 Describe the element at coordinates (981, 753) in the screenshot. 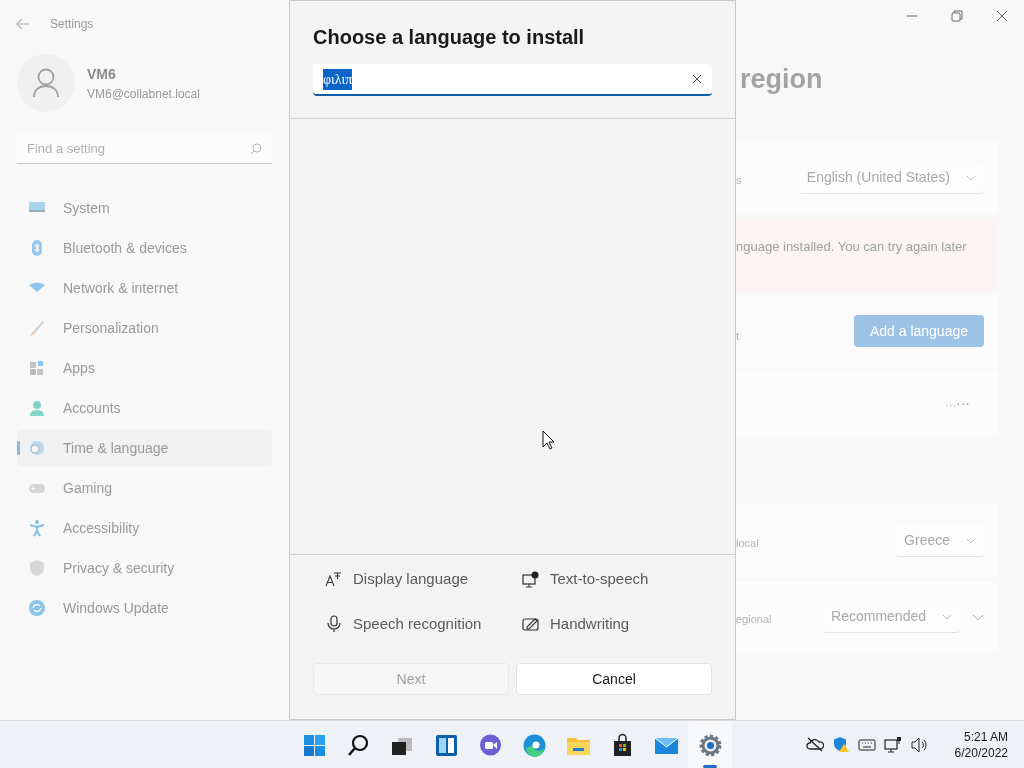

I see `clock-date: 6/20/2022` at that location.